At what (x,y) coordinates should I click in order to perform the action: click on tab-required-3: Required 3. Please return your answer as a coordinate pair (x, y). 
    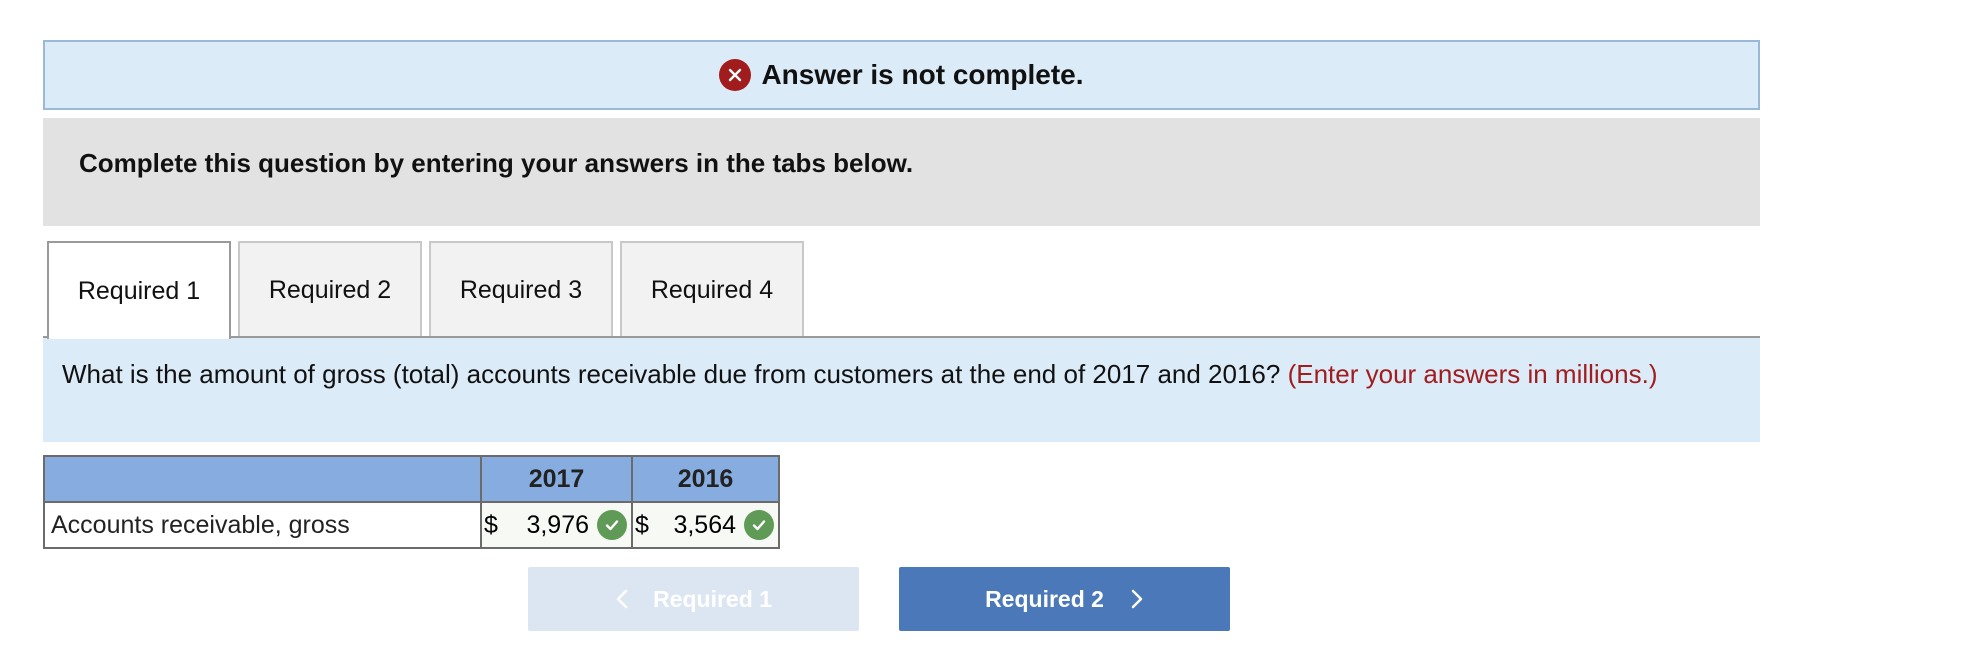
    Looking at the image, I should click on (521, 289).